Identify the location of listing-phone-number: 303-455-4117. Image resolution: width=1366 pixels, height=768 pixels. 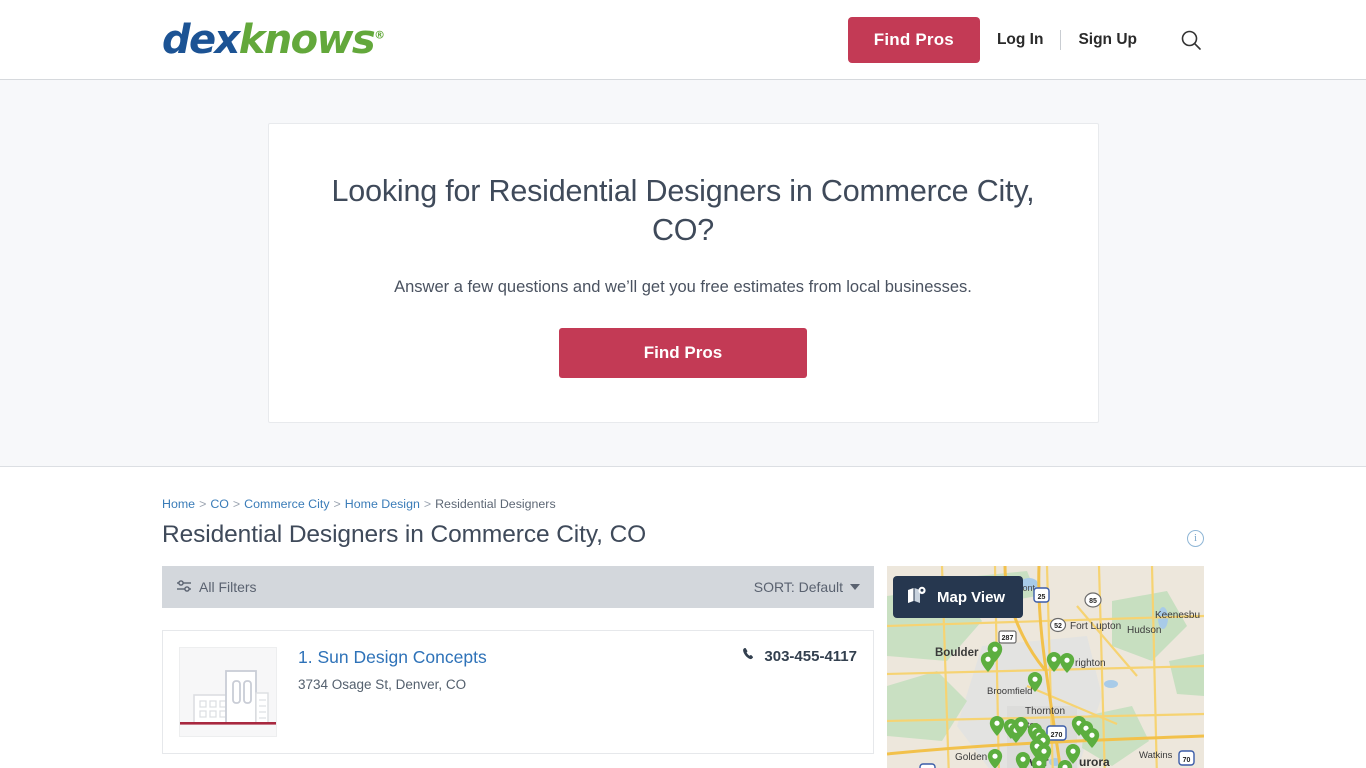
(810, 656).